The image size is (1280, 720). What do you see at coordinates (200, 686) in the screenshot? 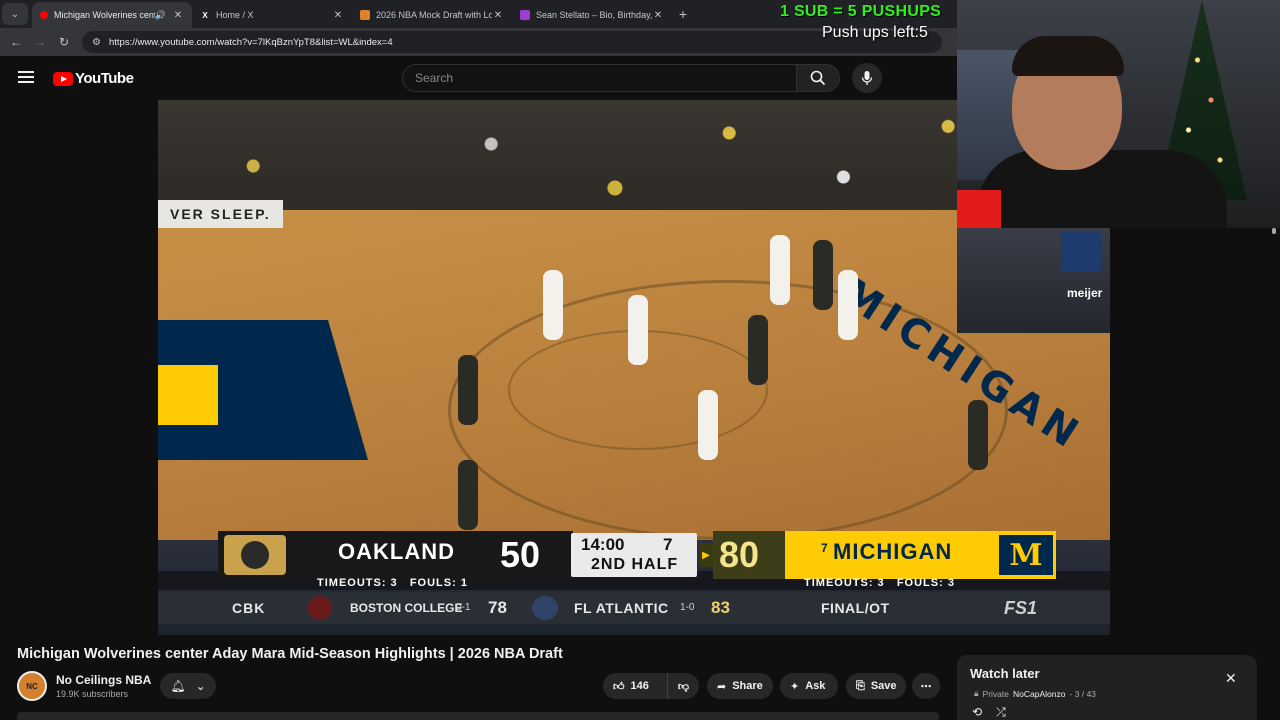
I see `chevron-down-icon: ⌄` at bounding box center [200, 686].